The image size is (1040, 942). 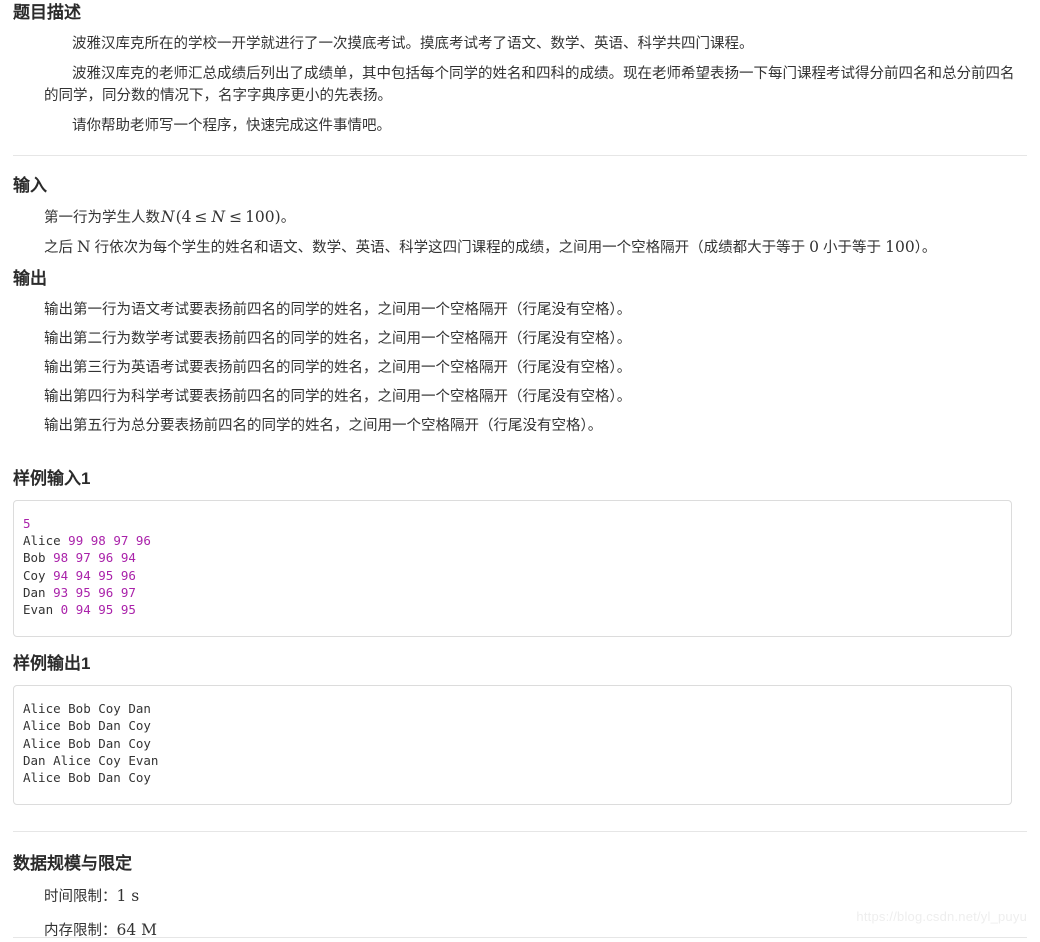 I want to click on math-var-n-mid: N, so click(x=218, y=217).